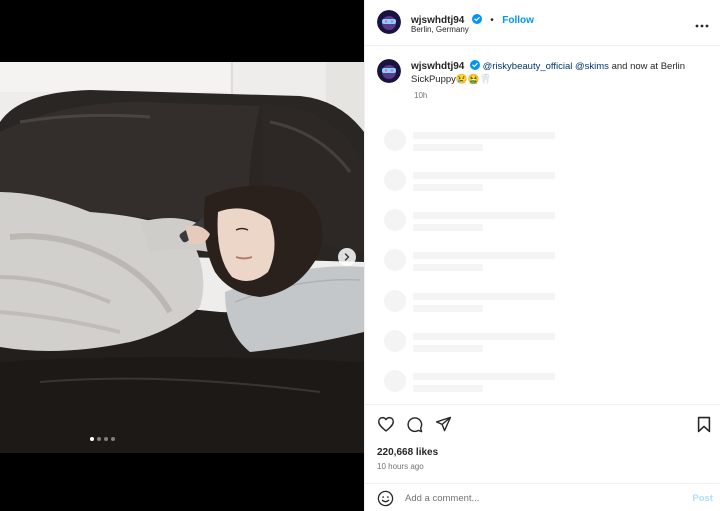  Describe the element at coordinates (420, 95) in the screenshot. I see `caption-timestamp: 10h` at that location.